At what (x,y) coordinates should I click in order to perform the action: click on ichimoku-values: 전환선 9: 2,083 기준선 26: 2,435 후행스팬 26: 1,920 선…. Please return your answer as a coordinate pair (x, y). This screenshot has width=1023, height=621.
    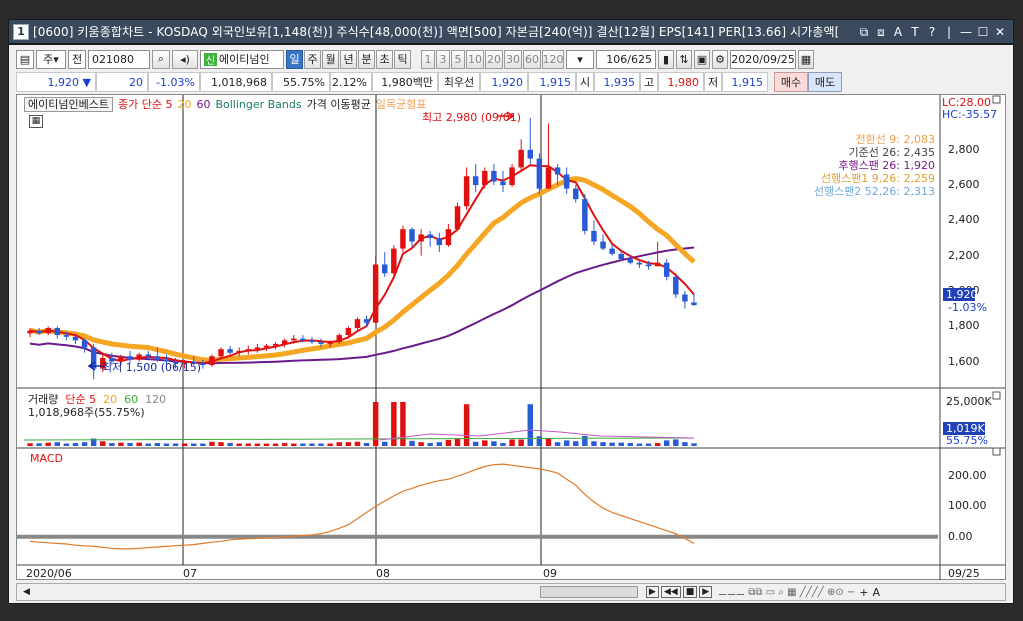
    Looking at the image, I should click on (874, 165).